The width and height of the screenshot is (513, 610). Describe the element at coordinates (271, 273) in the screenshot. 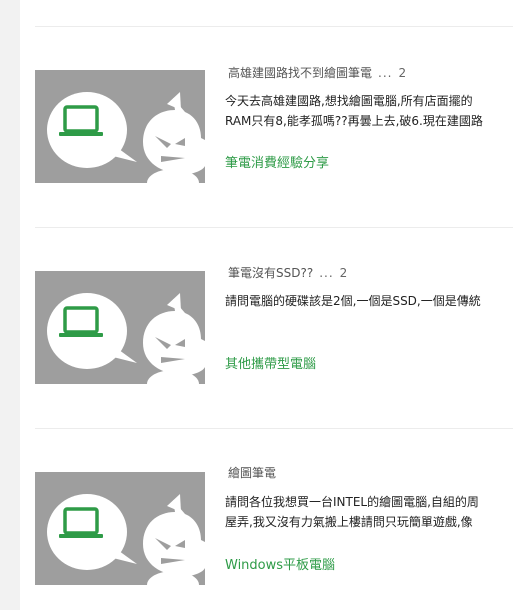

I see `thread-title: 筆電沒有SSD??` at that location.